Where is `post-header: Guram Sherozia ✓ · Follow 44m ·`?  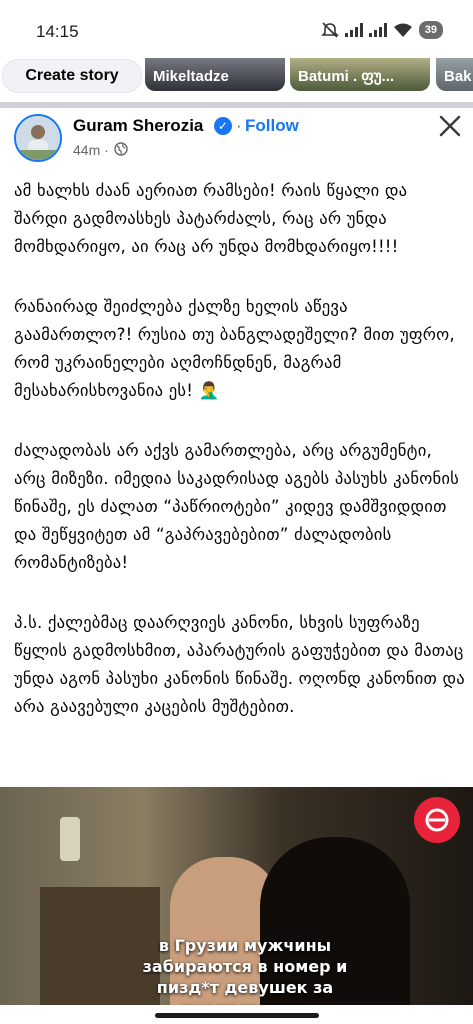
post-header: Guram Sherozia ✓ · Follow 44m · is located at coordinates (236, 138).